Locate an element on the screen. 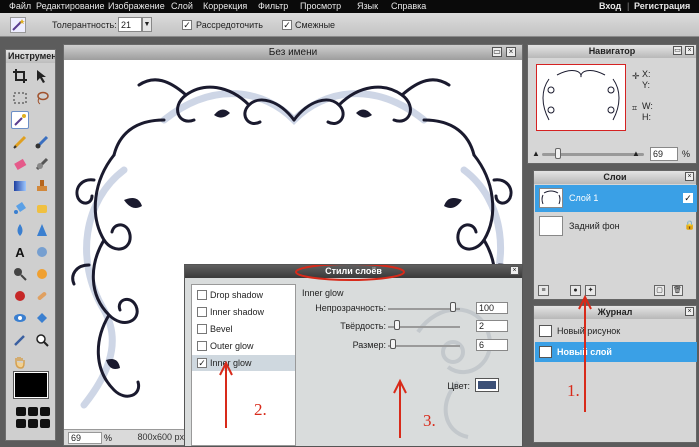 The width and height of the screenshot is (699, 447). annotation-1: 1. is located at coordinates (573, 390).